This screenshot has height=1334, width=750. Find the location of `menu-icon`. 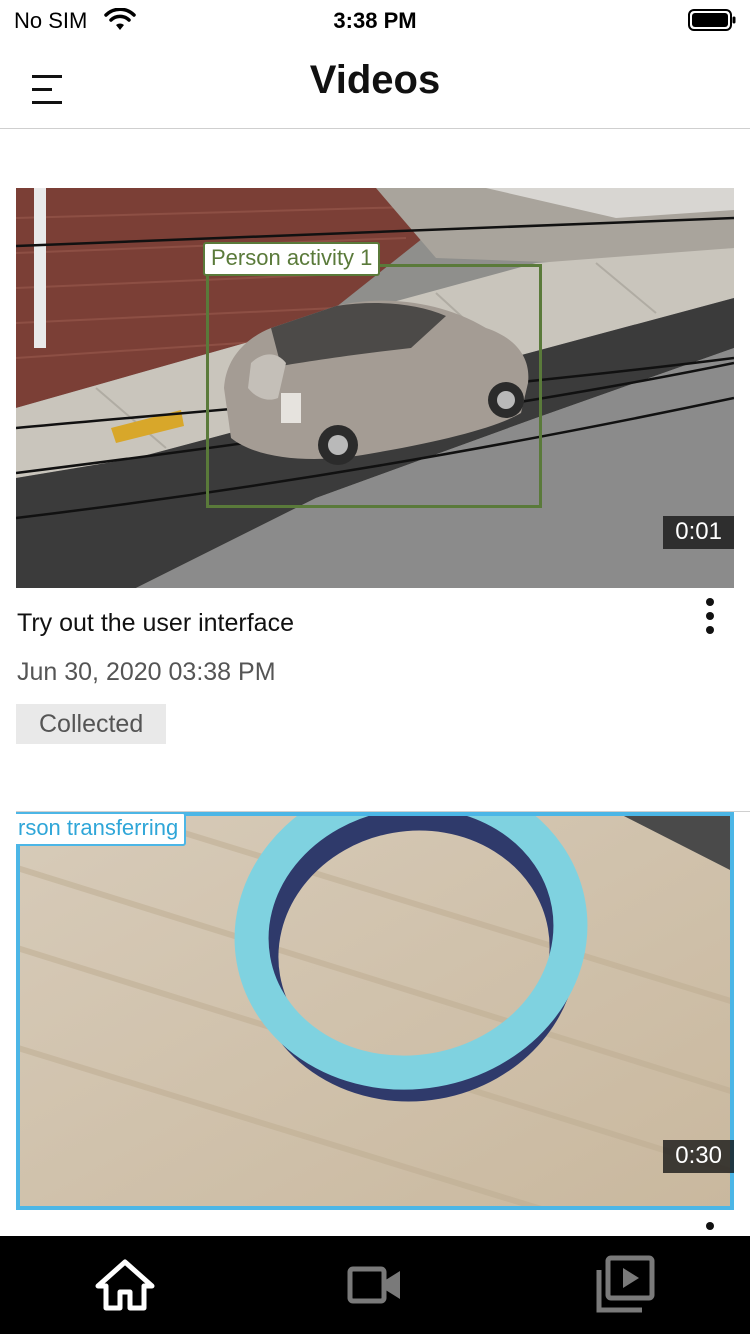

menu-icon is located at coordinates (47, 89).